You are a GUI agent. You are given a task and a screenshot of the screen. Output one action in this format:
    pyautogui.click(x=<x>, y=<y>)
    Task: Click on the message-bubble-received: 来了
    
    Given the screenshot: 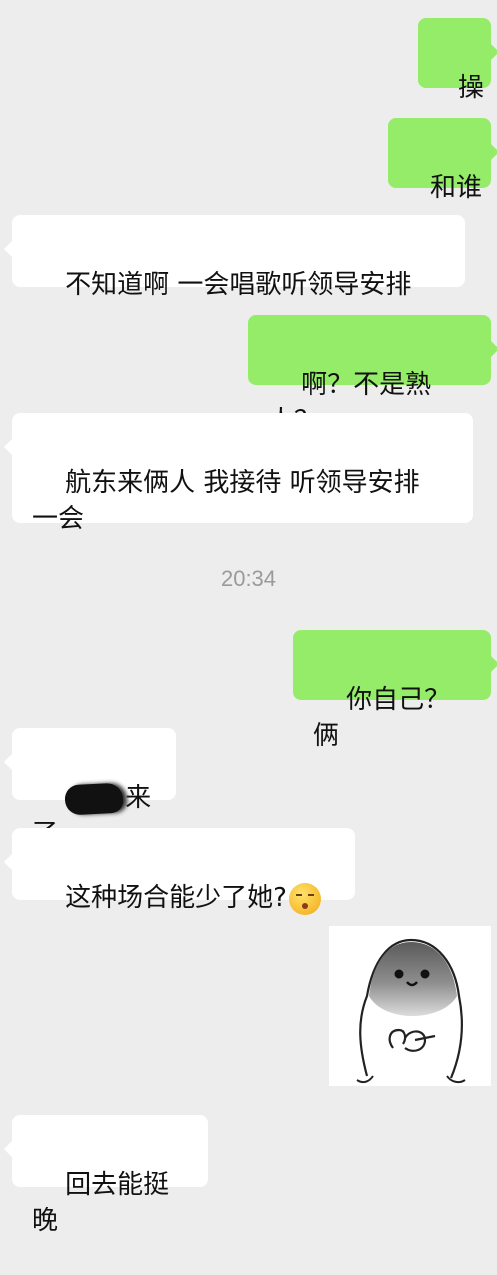 What is the action you would take?
    pyautogui.click(x=90, y=788)
    